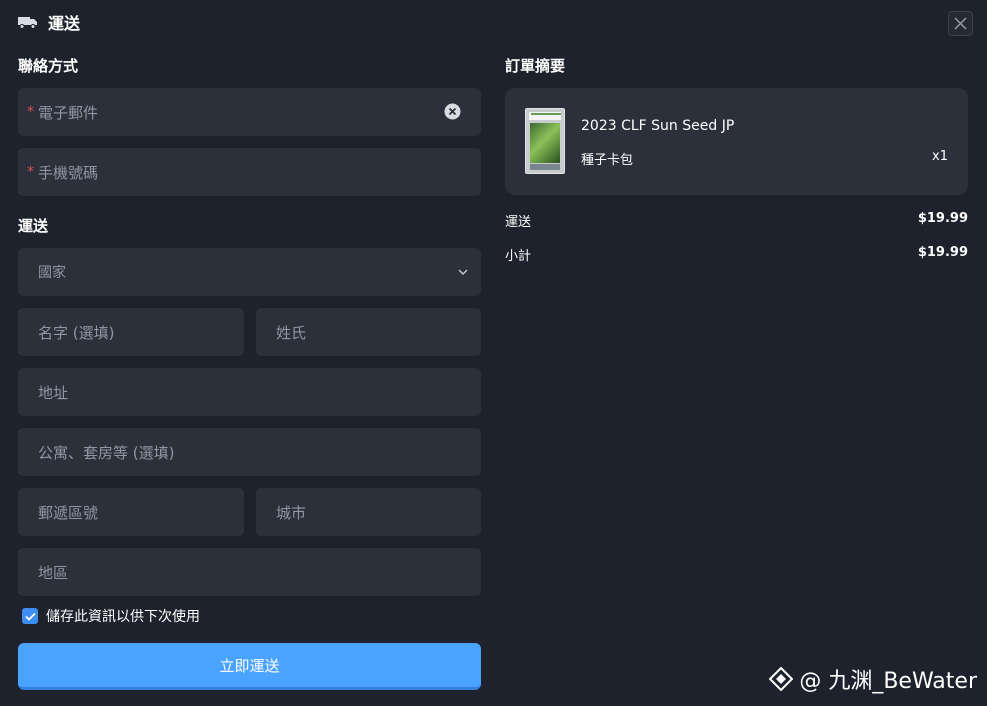 This screenshot has width=987, height=706. I want to click on clear-icon, so click(452, 111).